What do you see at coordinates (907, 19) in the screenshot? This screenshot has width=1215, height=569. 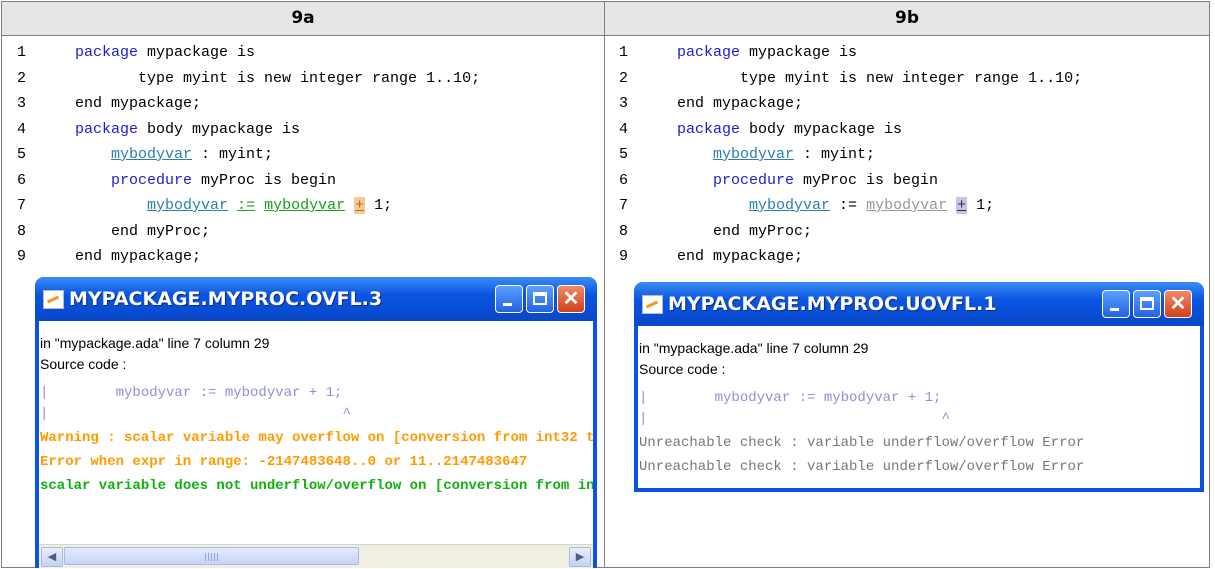 I see `panel-9b-header: 9b` at bounding box center [907, 19].